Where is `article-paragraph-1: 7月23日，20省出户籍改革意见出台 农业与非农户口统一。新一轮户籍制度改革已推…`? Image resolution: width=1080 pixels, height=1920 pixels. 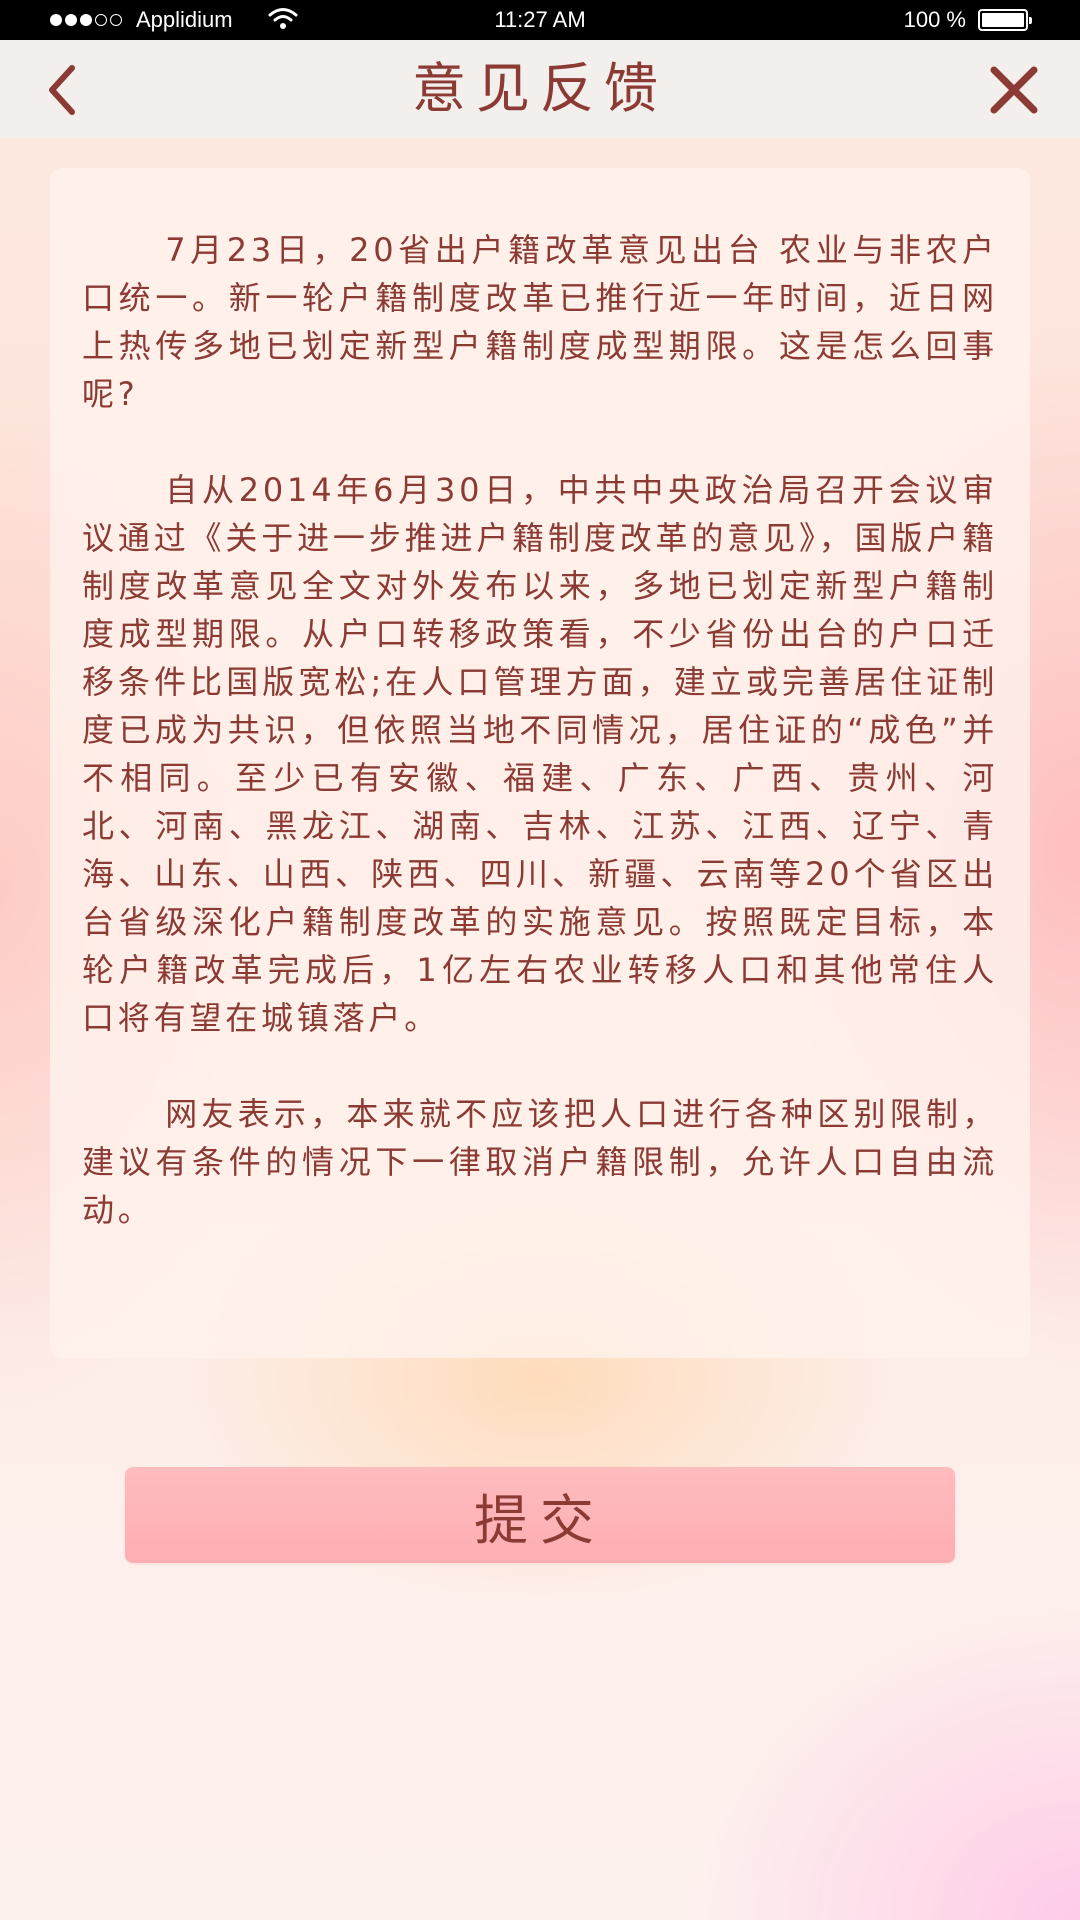 article-paragraph-1: 7月23日，20省出户籍改革意见出台 农业与非农户口统一。新一轮户籍制度改革已推… is located at coordinates (540, 322).